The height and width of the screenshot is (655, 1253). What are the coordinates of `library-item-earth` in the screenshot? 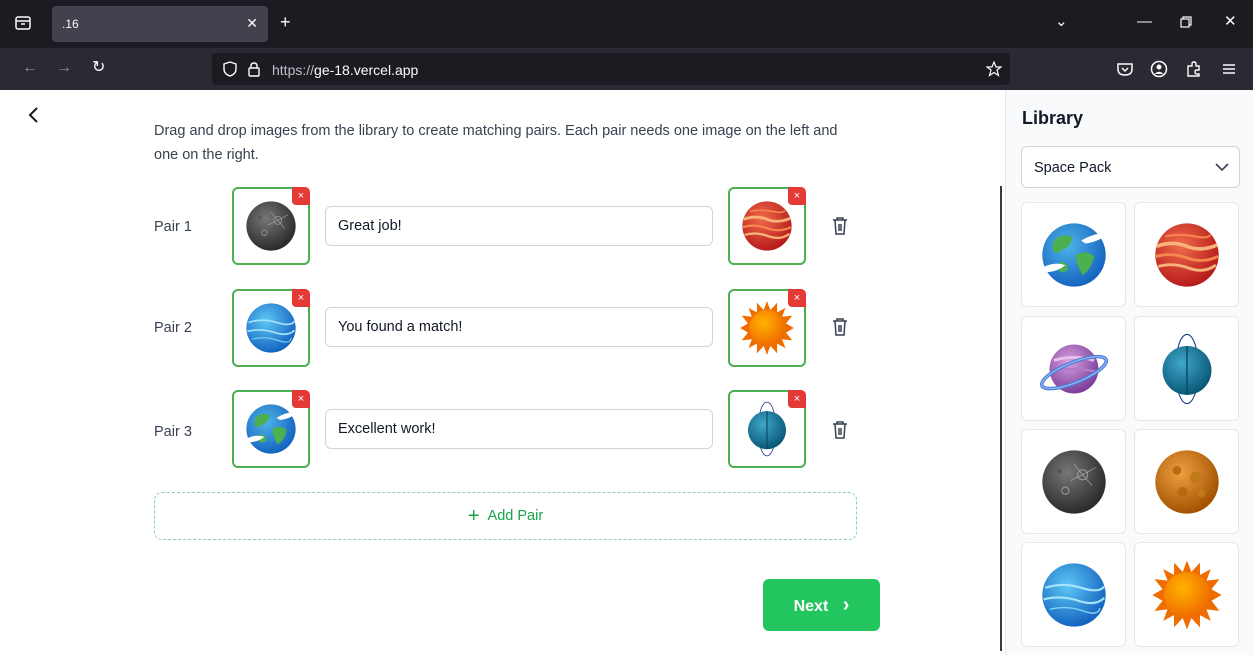 It's located at (1073, 254).